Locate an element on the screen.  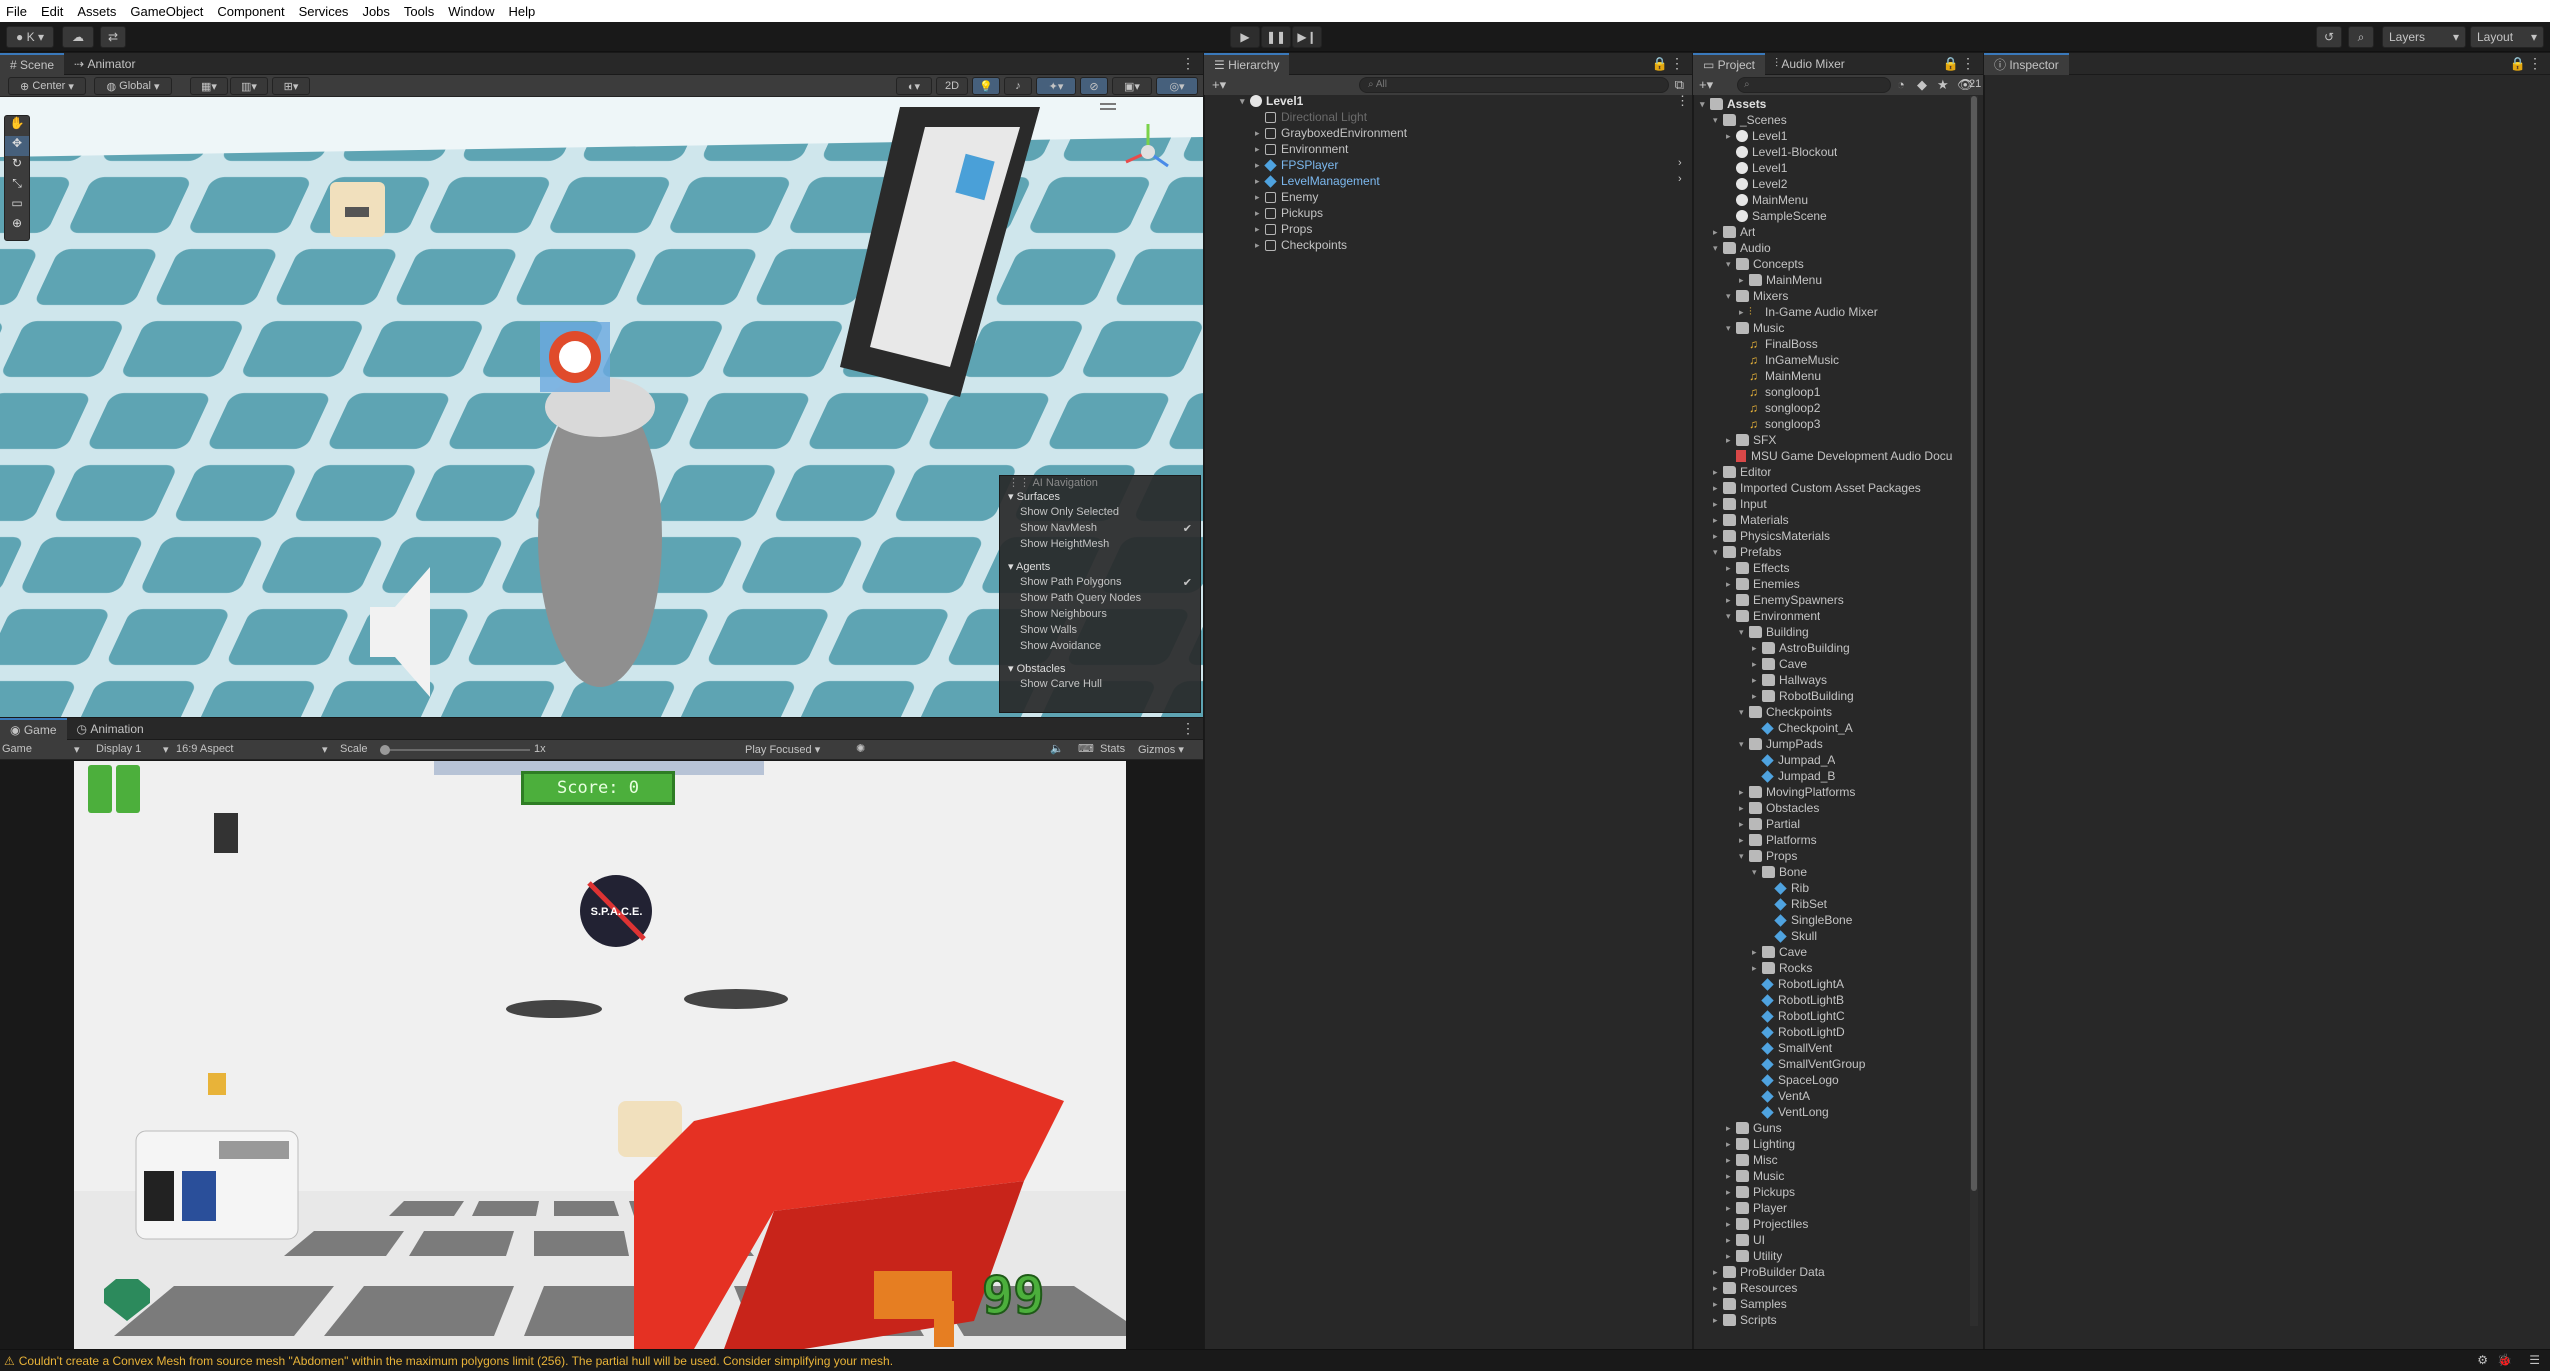
grid-visibility-icon: ▥▾ is located at coordinates (249, 86).